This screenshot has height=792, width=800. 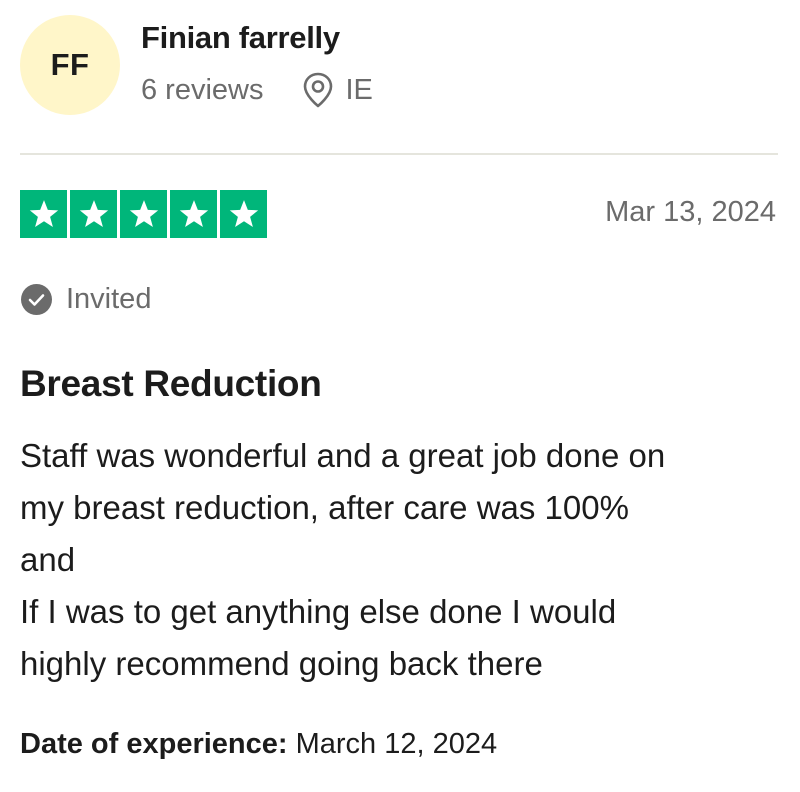 I want to click on avatar: FF, so click(x=70, y=65).